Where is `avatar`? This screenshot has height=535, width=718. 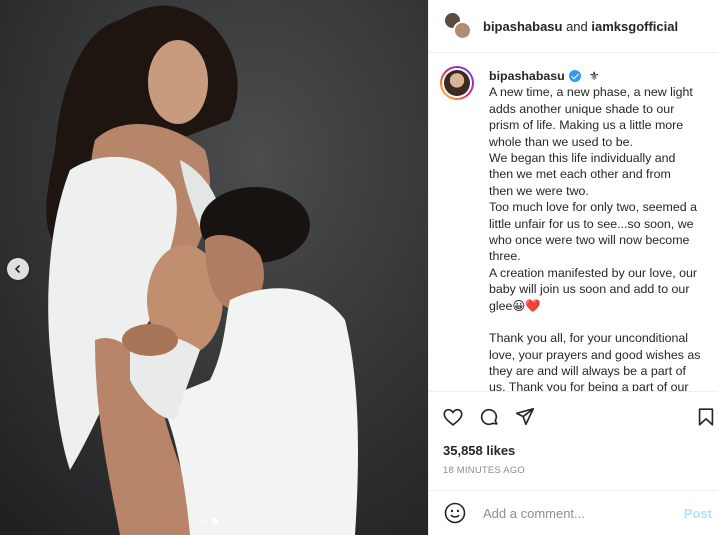
avatar is located at coordinates (462, 30).